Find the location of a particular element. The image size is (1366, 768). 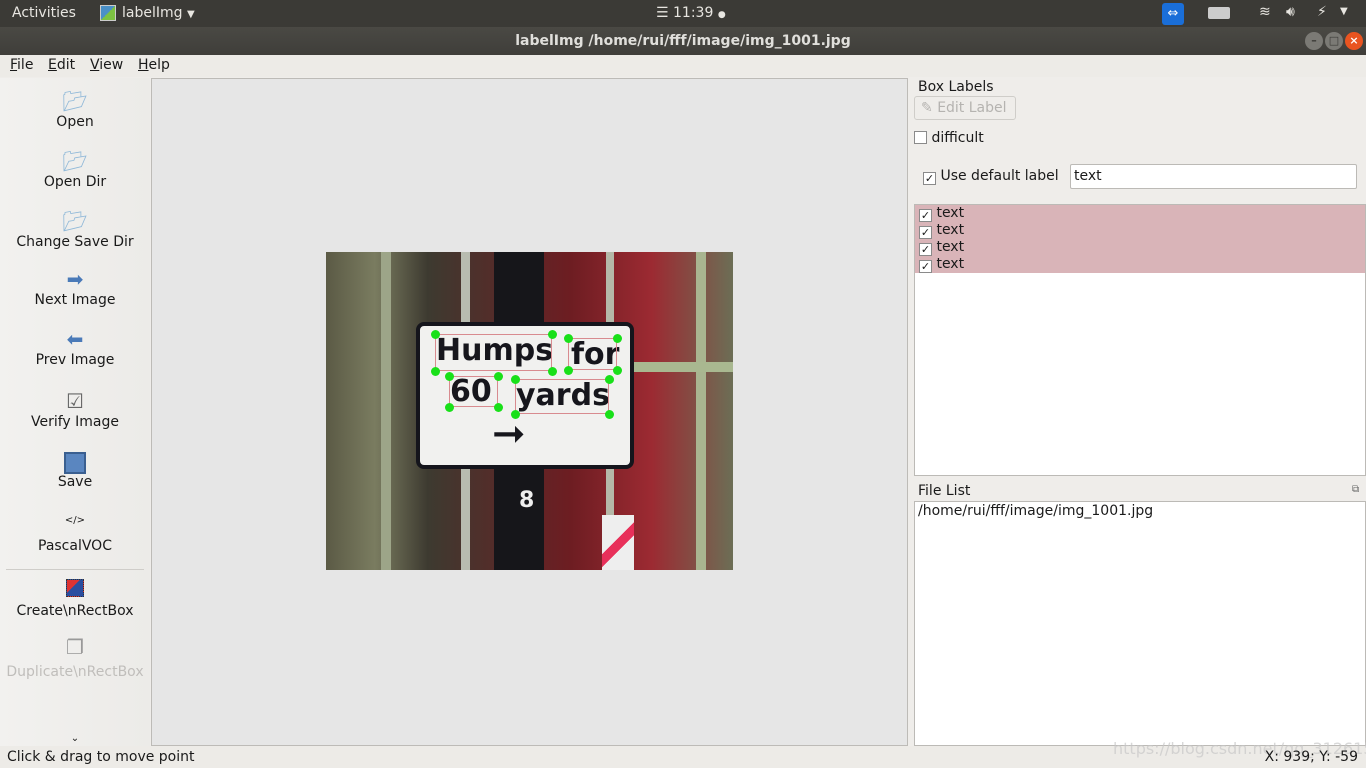

use-default-label-text: Use default label is located at coordinates (999, 176).